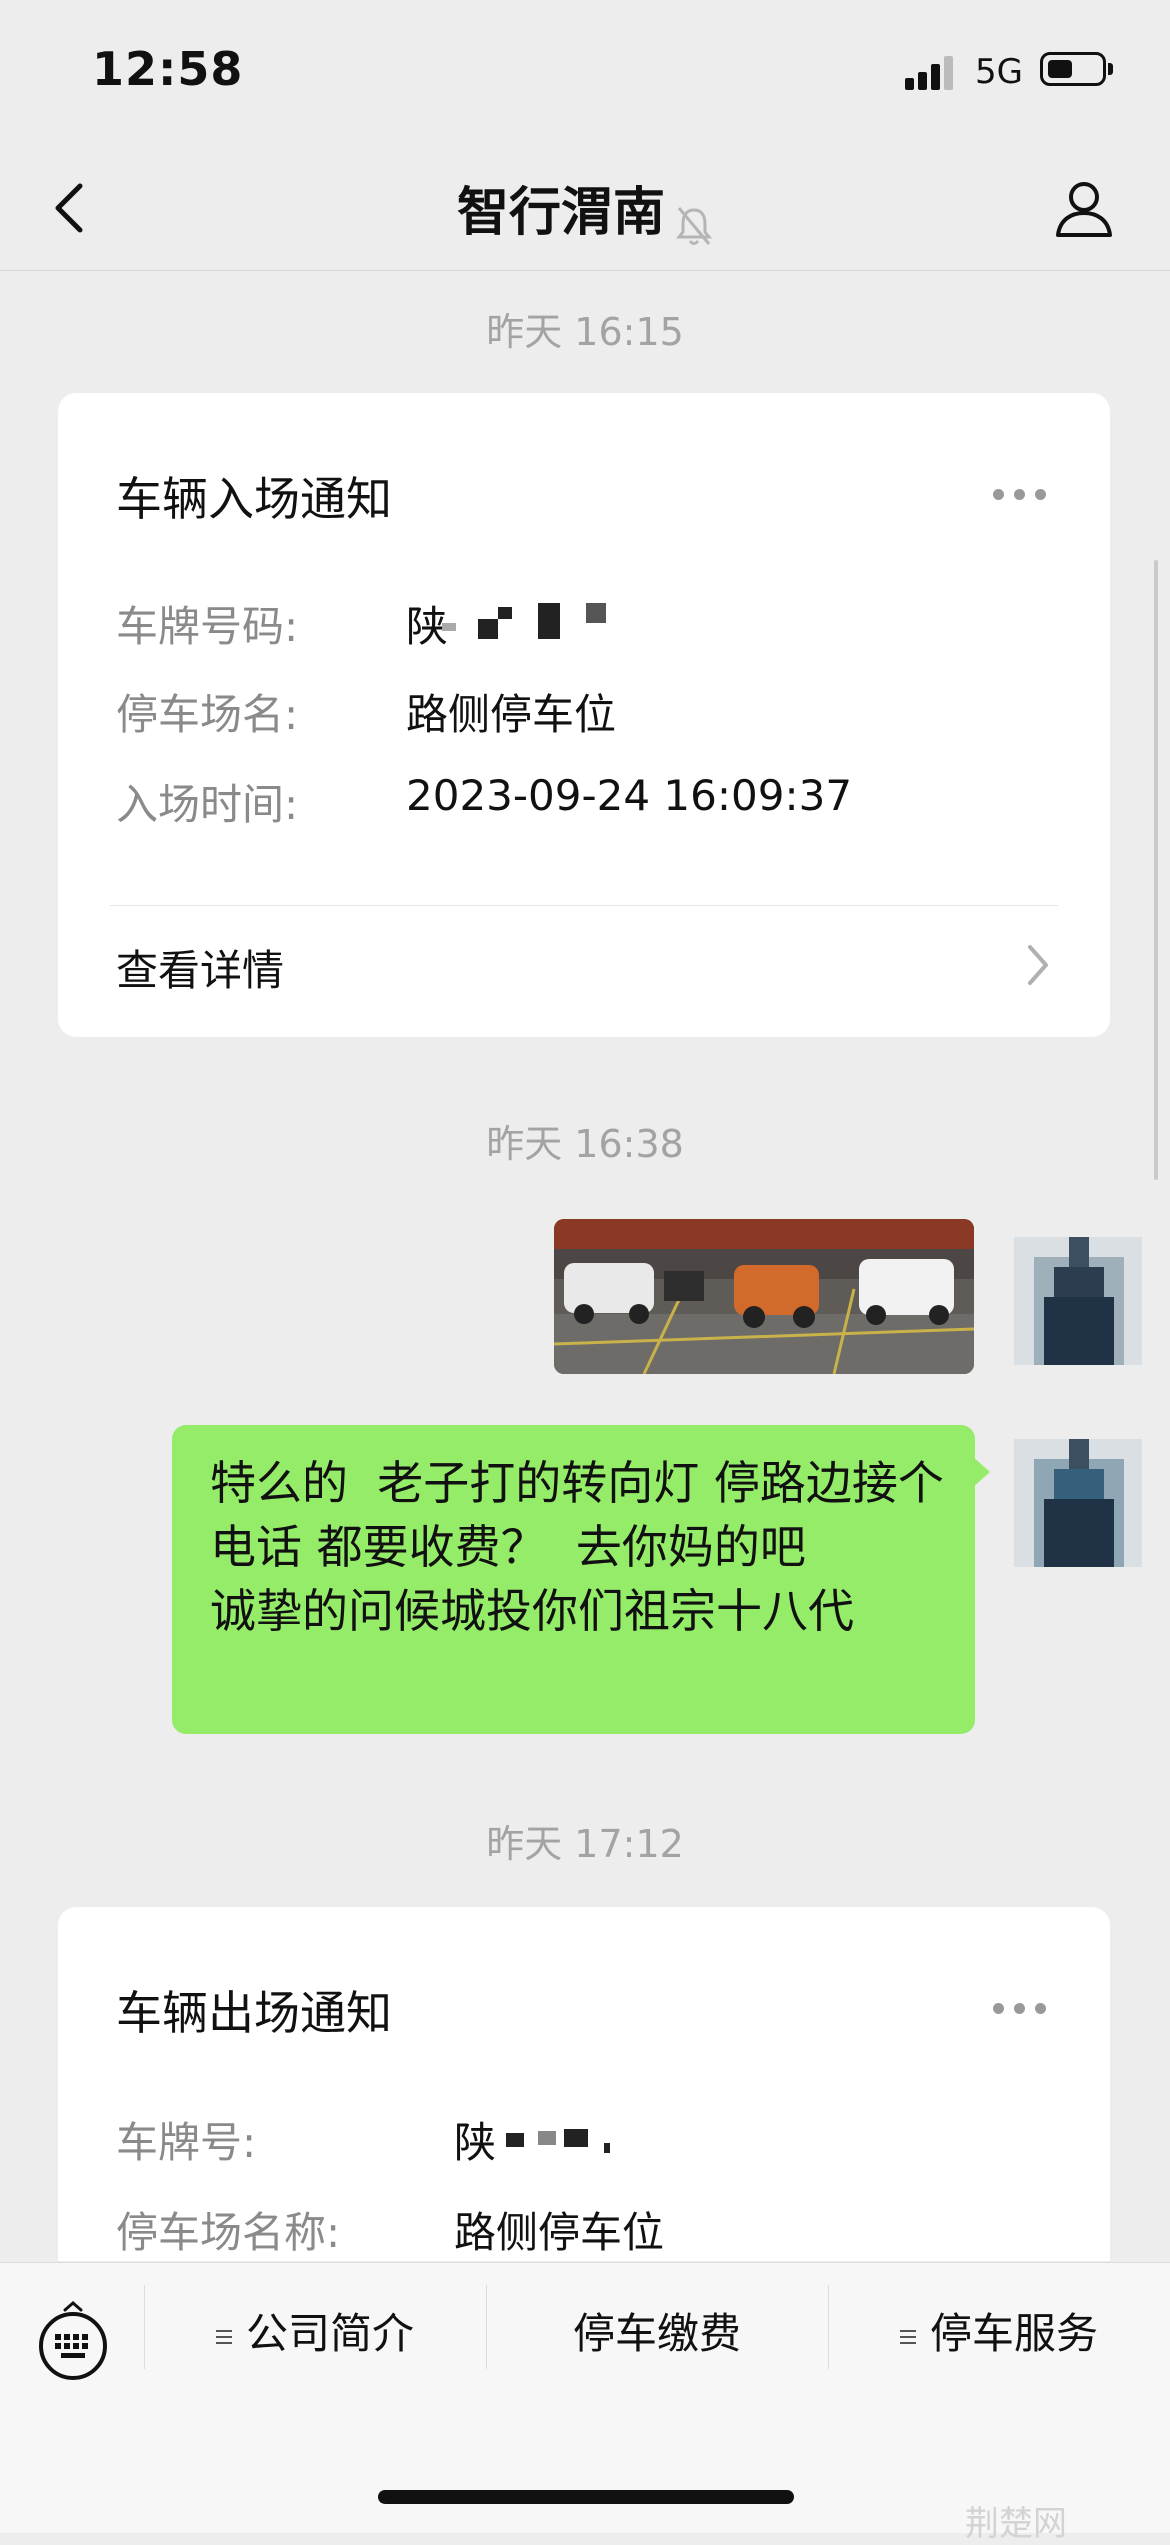 This screenshot has height=2545, width=1170. Describe the element at coordinates (1110, 69) in the screenshot. I see `battery-tip` at that location.